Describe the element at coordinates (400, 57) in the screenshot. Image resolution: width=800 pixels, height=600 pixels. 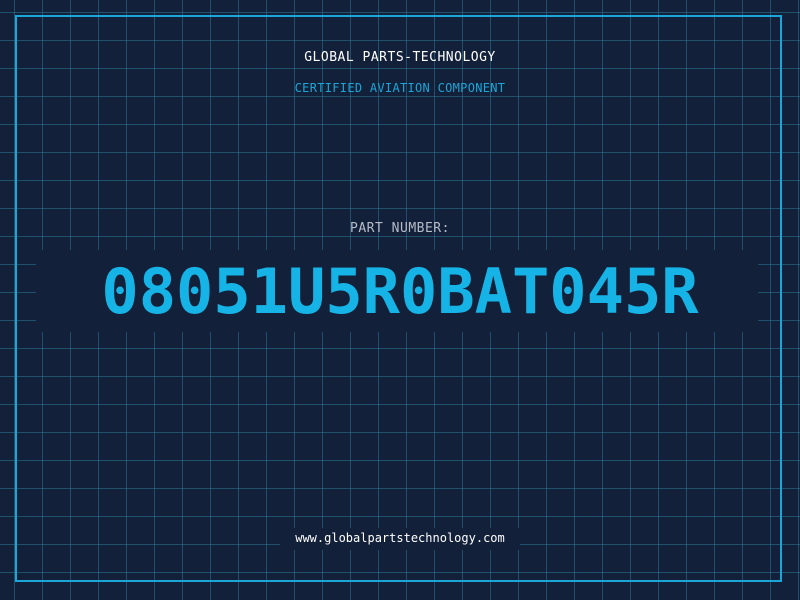
I see `company-name: GLOBAL PARTS-TECHNOLOGY` at that location.